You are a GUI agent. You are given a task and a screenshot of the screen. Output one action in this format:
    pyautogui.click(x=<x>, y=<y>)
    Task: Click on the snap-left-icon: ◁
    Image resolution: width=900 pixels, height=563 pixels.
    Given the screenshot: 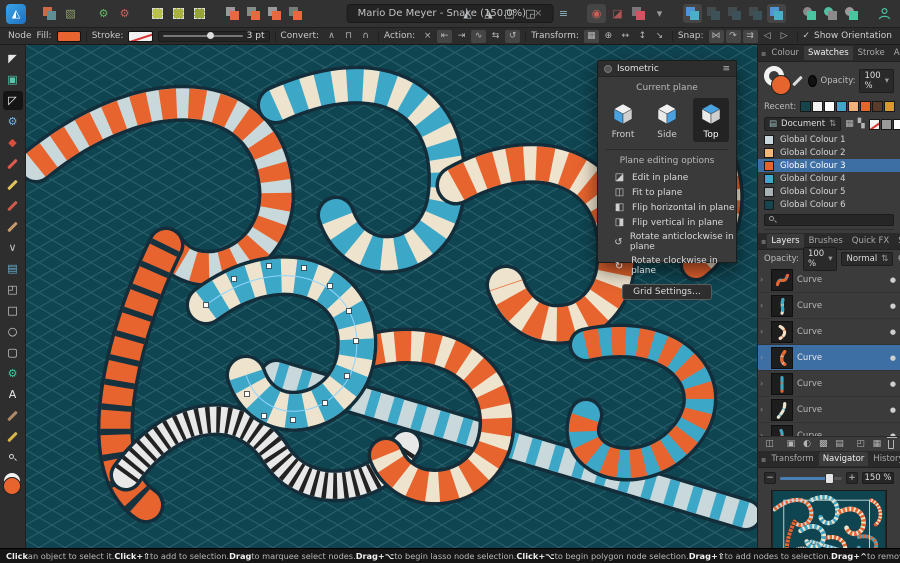 What is the action you would take?
    pyautogui.click(x=767, y=36)
    